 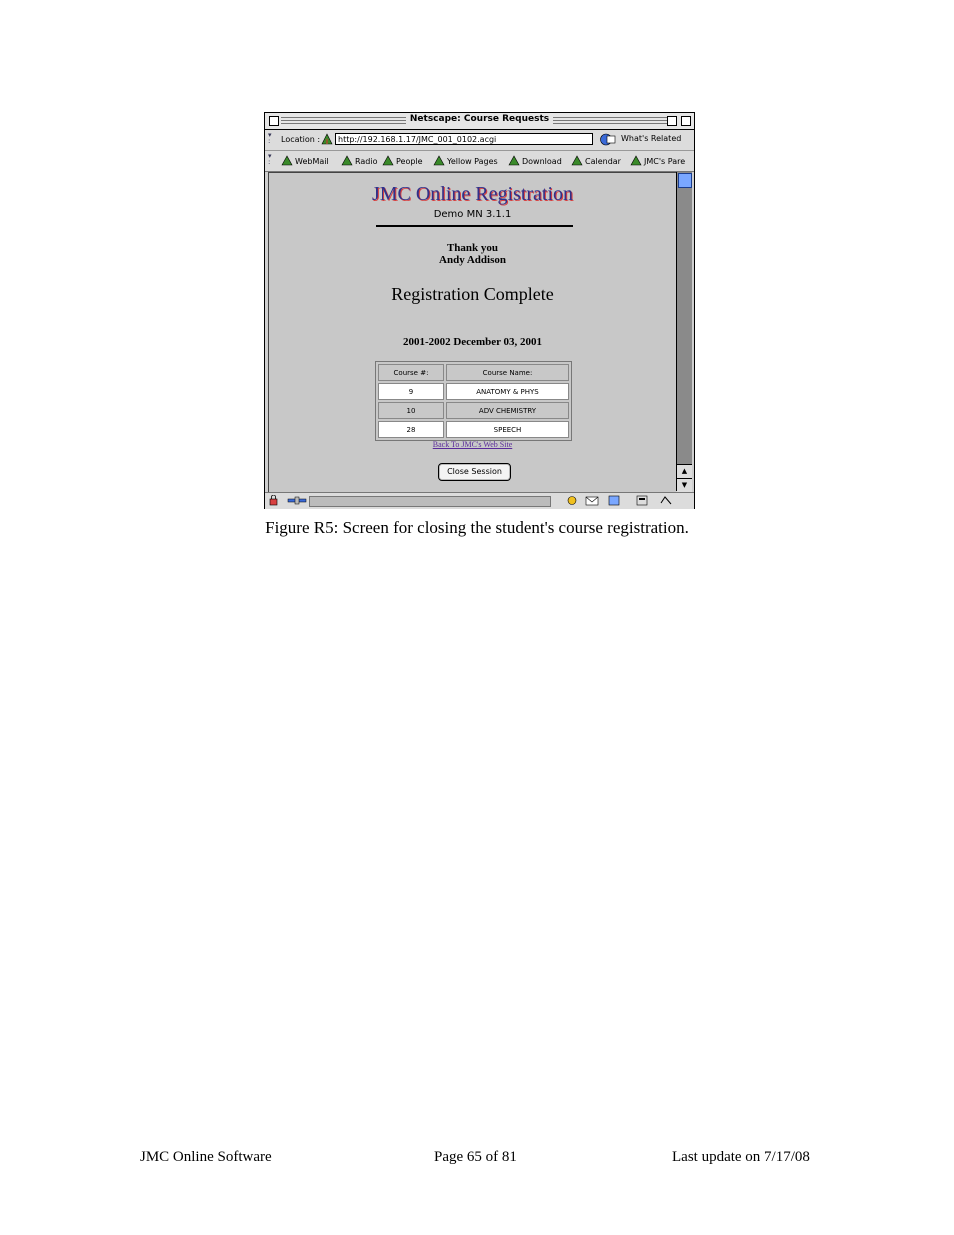 What do you see at coordinates (271, 140) in the screenshot?
I see `toolbar-collapse-icon: ▾:` at bounding box center [271, 140].